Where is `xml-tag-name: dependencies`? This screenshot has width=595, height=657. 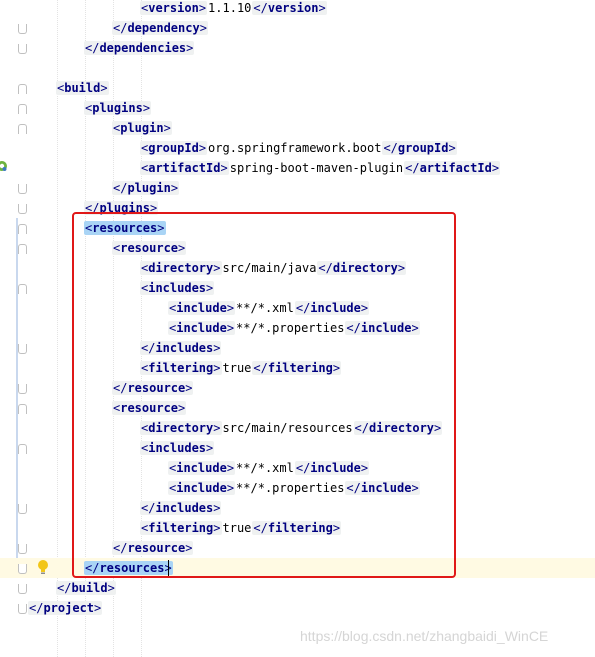 xml-tag-name: dependencies is located at coordinates (143, 48).